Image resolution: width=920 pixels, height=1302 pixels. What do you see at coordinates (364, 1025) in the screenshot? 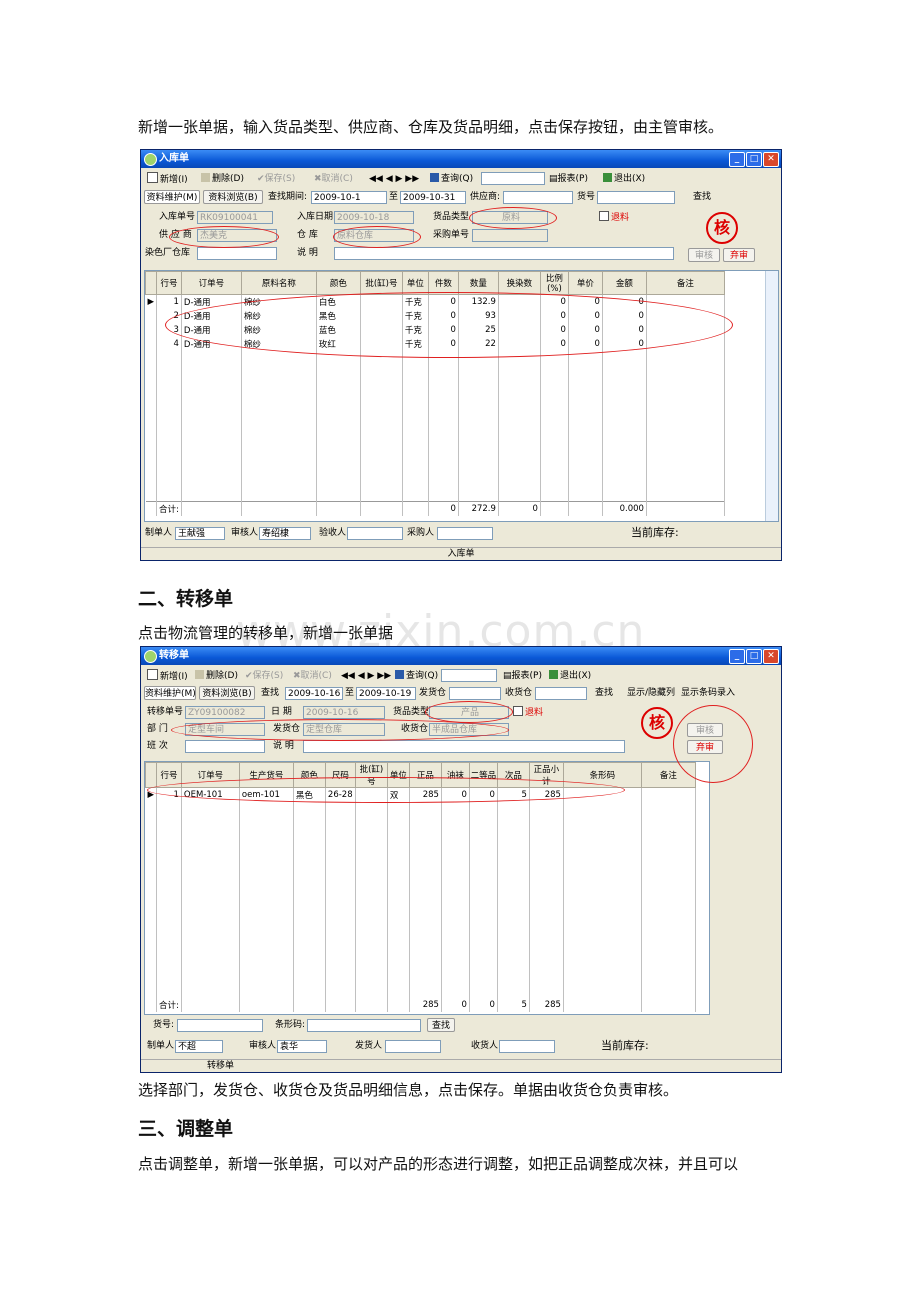
I see `barcode-input` at bounding box center [364, 1025].